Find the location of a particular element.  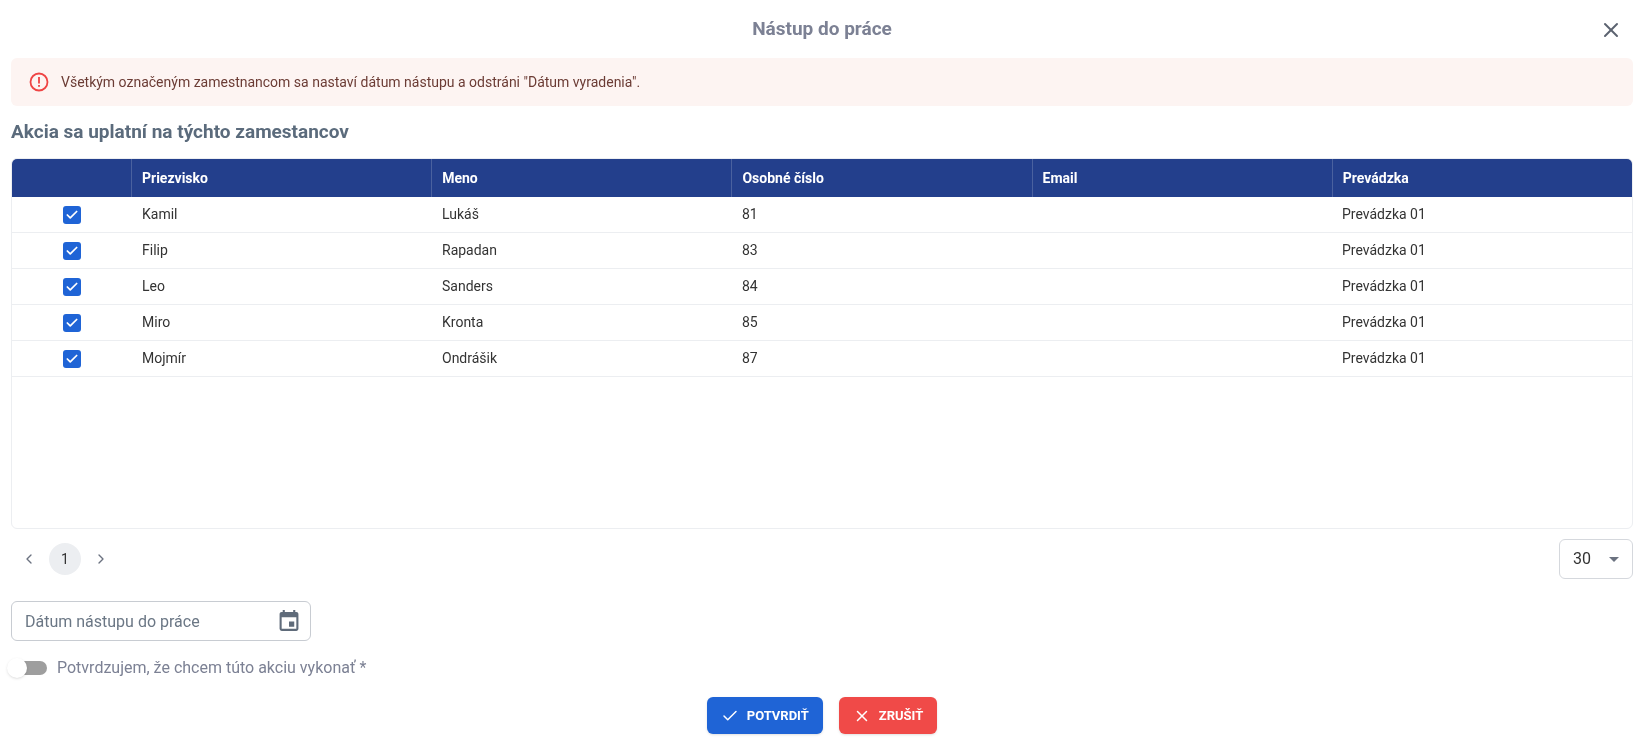

table-cell-text: 83 is located at coordinates (750, 250).